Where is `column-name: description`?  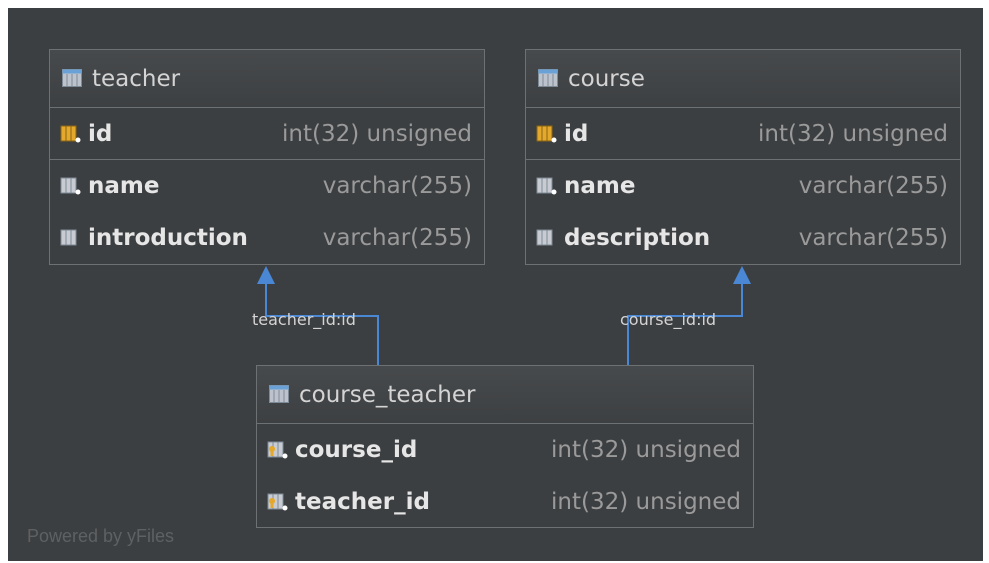 column-name: description is located at coordinates (637, 238).